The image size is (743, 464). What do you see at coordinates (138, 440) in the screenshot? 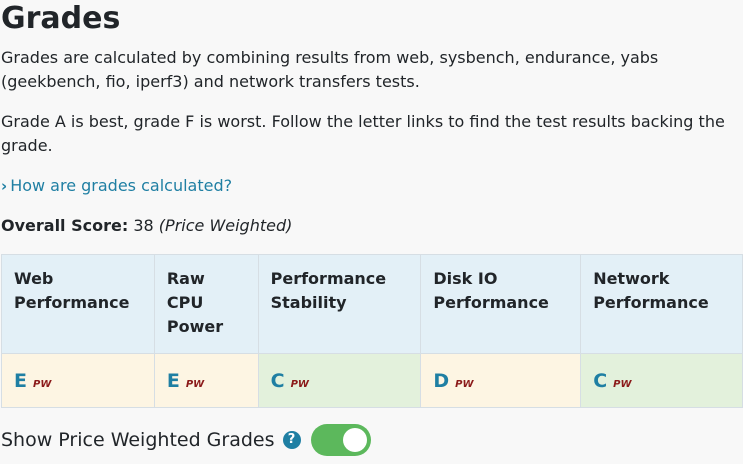
I see `toggle-label: Show Price Weighted Grades` at bounding box center [138, 440].